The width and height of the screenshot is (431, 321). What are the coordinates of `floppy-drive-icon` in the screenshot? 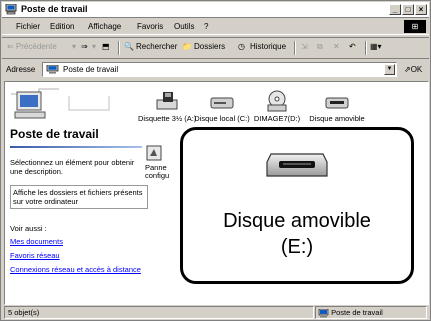 It's located at (167, 101).